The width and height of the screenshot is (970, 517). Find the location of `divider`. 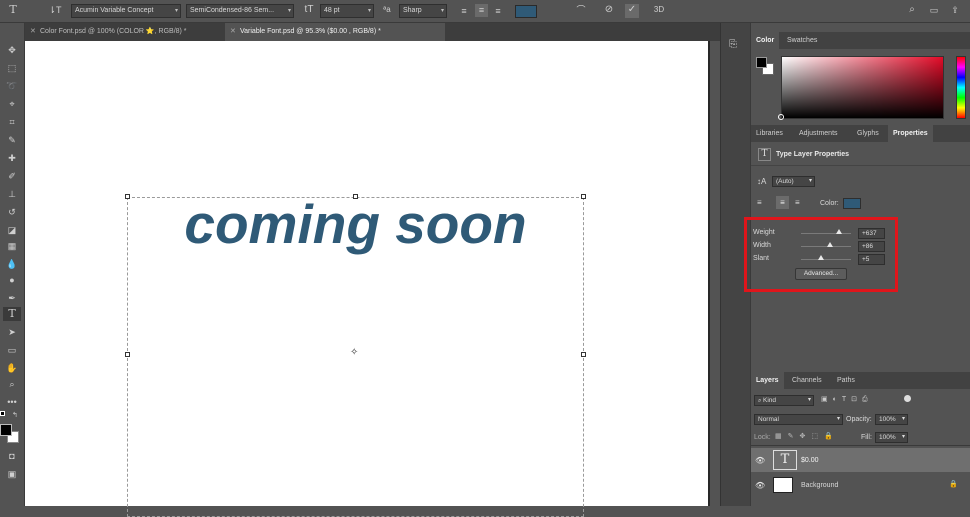

divider is located at coordinates (860, 165).